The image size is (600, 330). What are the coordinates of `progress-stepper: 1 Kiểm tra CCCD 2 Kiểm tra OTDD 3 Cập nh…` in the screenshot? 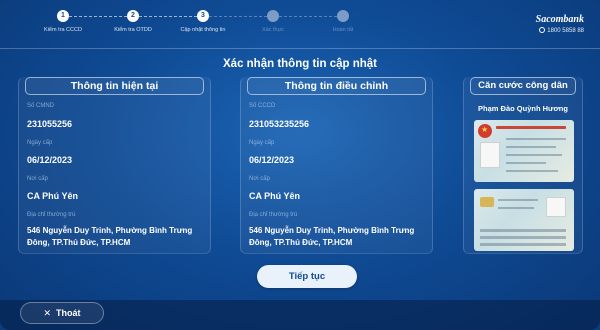 It's located at (193, 27).